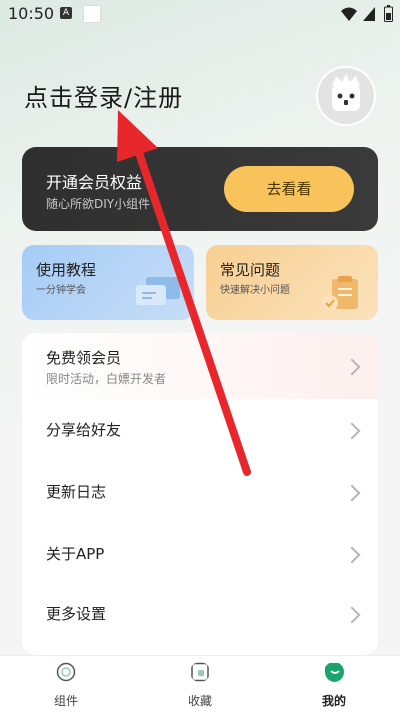  I want to click on menu-item-subtitle: 限时活动，白嫖开发者, so click(106, 379).